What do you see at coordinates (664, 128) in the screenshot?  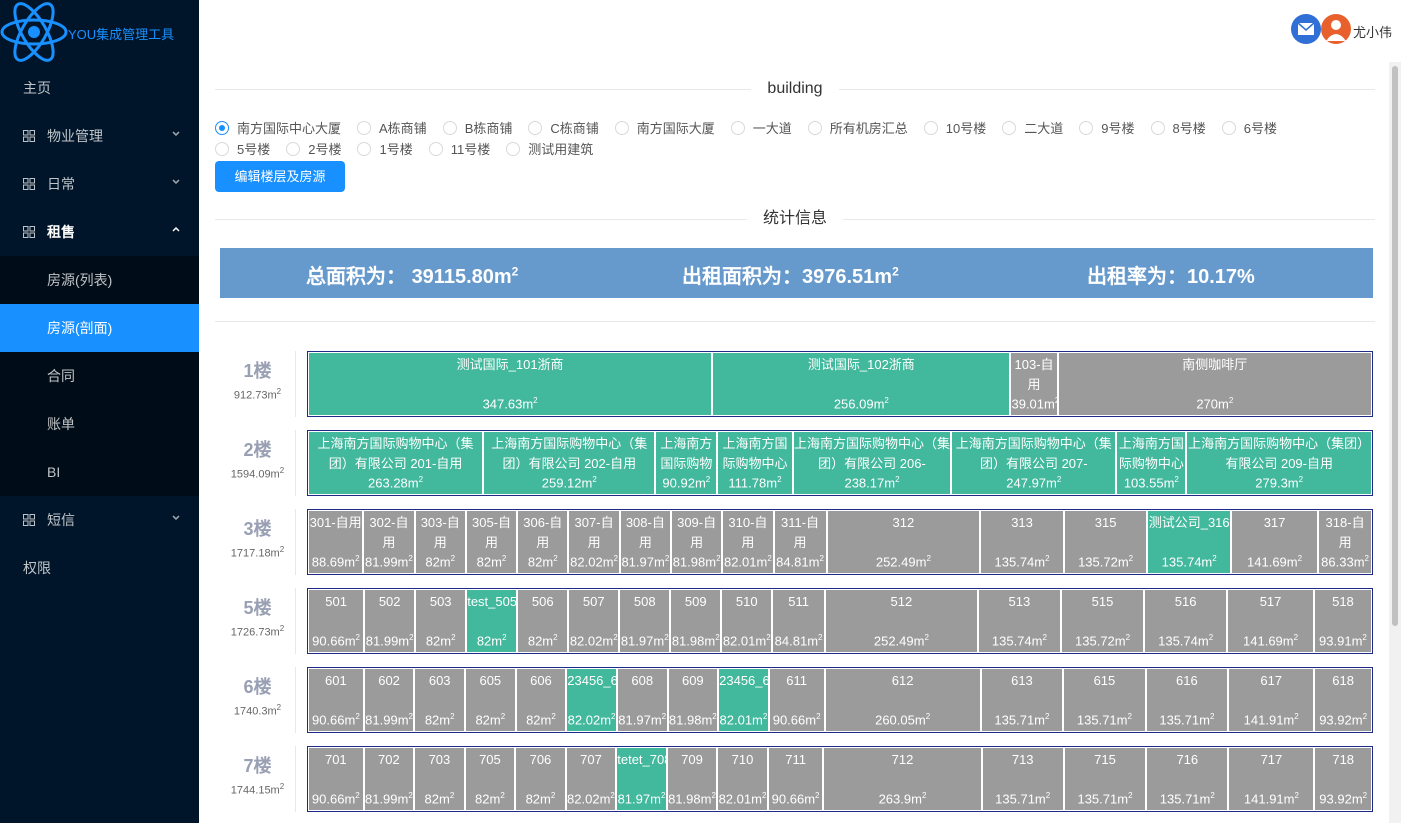 I see `building-radio: 南方国际大厦` at bounding box center [664, 128].